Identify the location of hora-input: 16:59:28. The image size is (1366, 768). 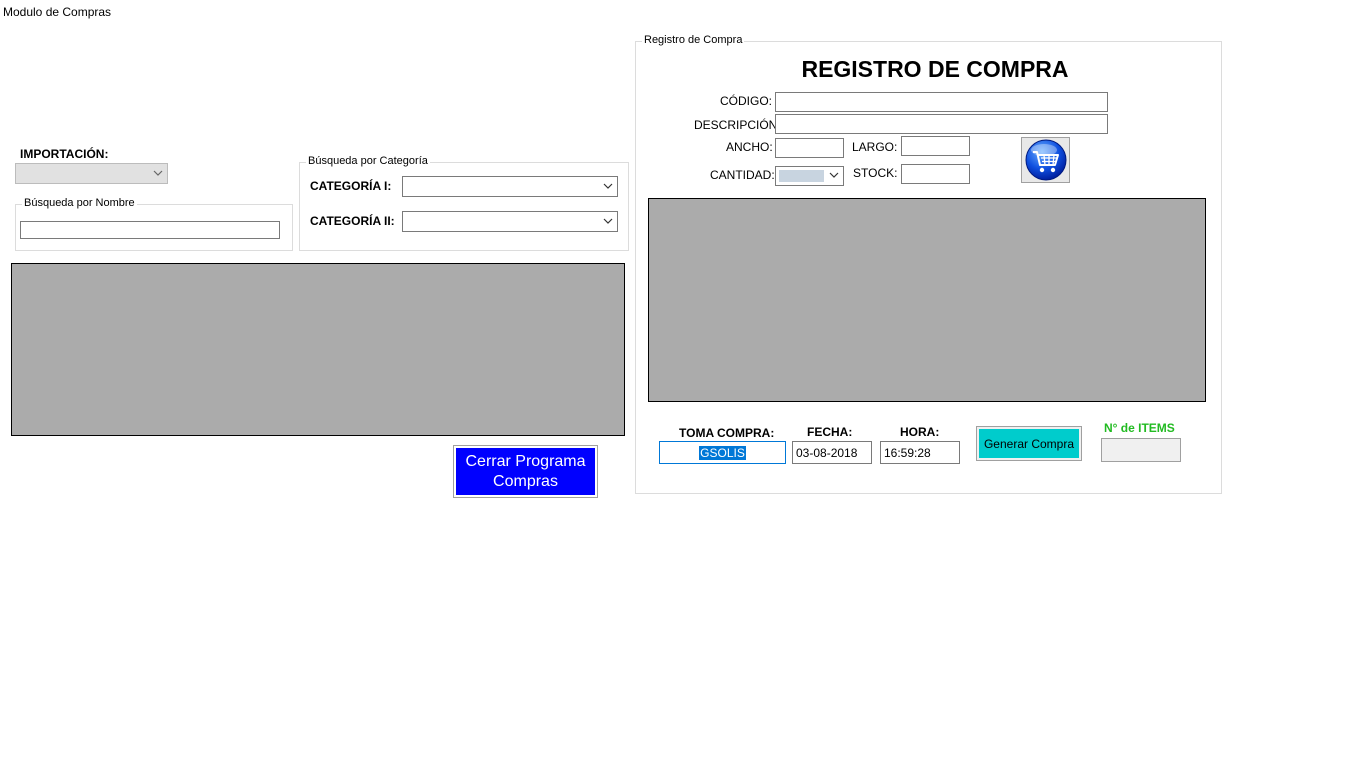
(920, 452).